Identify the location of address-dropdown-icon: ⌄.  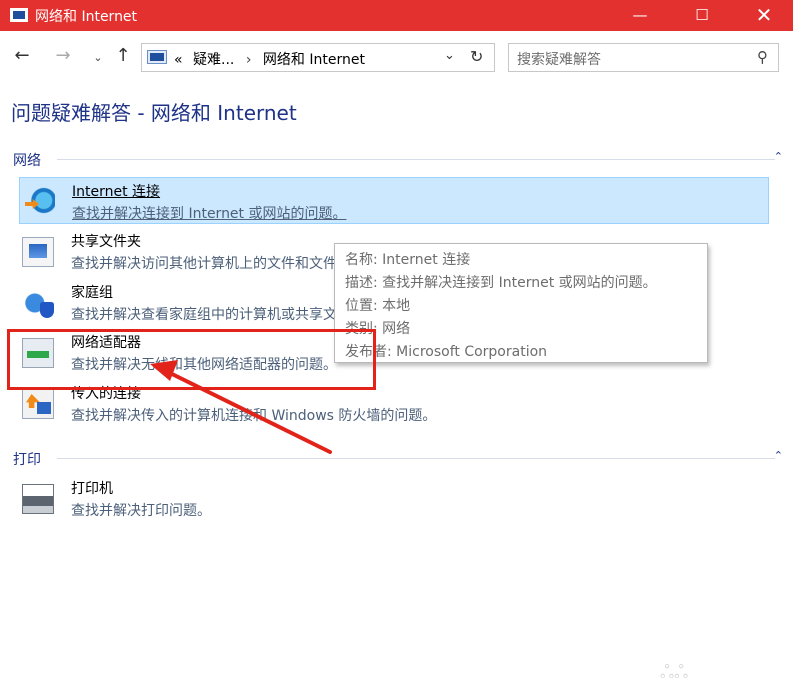
(449, 55).